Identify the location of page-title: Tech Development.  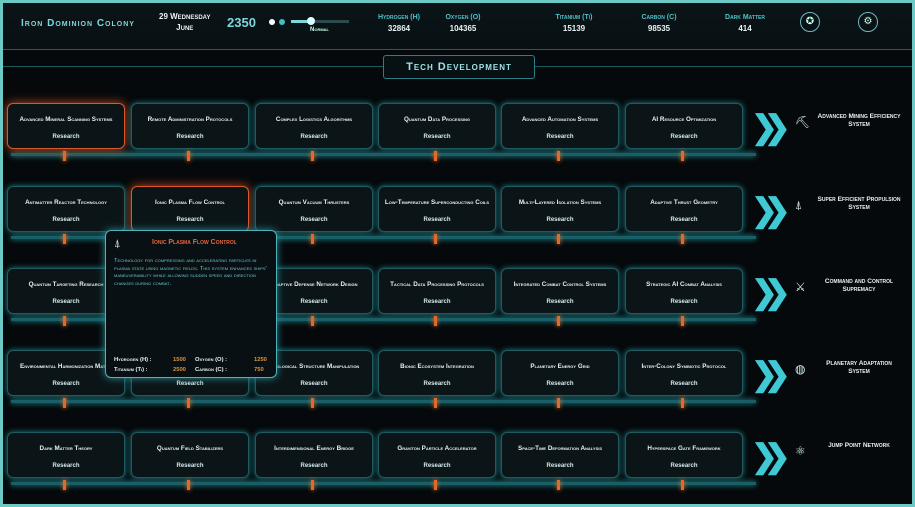
(459, 67).